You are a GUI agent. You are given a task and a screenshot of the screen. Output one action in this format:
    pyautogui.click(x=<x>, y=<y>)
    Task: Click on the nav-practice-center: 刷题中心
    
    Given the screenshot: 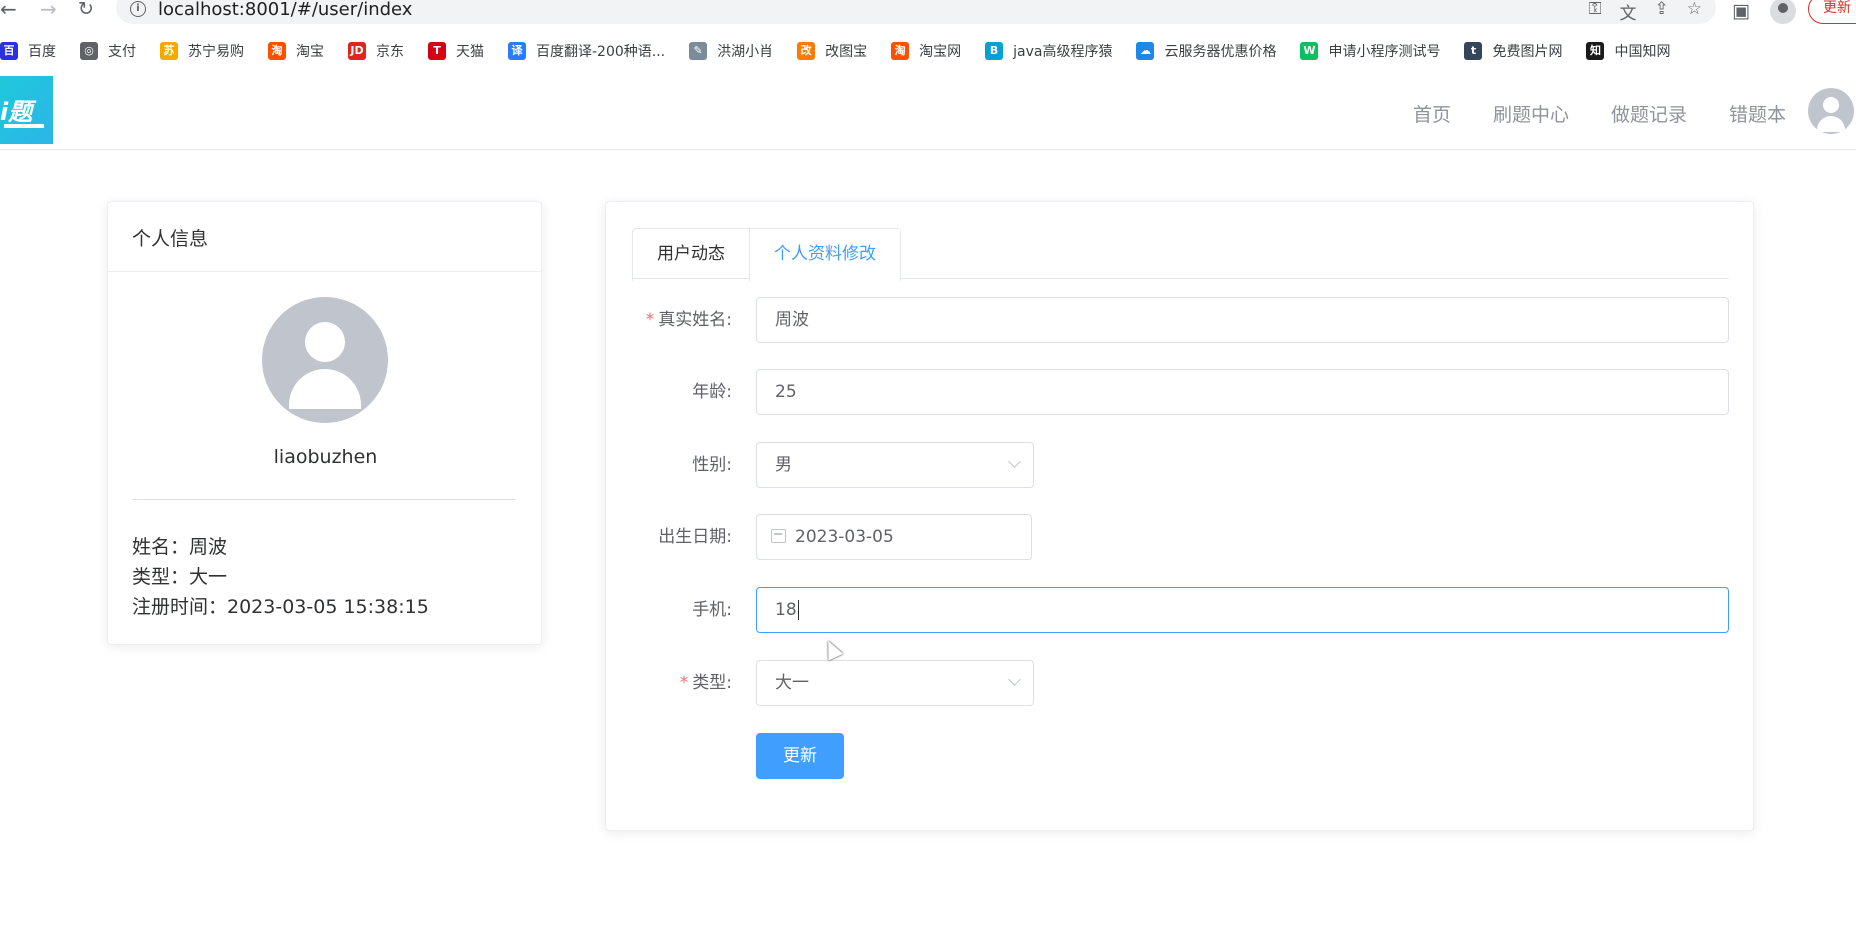 What is the action you would take?
    pyautogui.click(x=1531, y=113)
    